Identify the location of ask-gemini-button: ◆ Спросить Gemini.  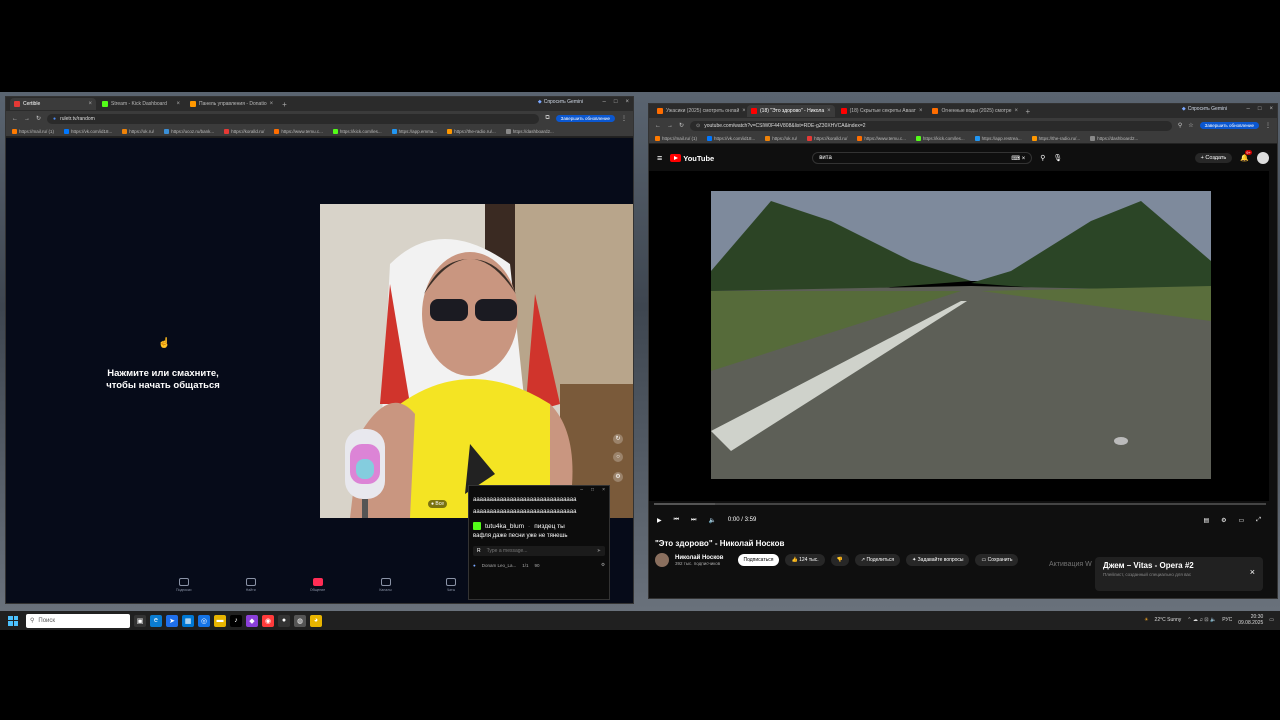
(560, 102).